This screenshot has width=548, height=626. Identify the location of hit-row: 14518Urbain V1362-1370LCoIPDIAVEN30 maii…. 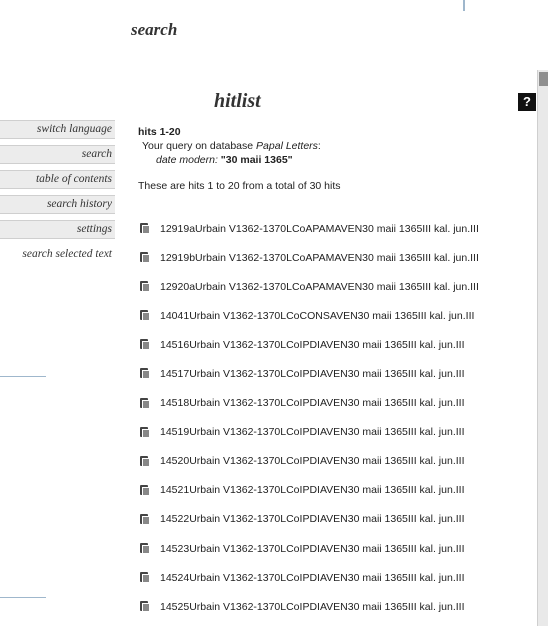
(335, 403).